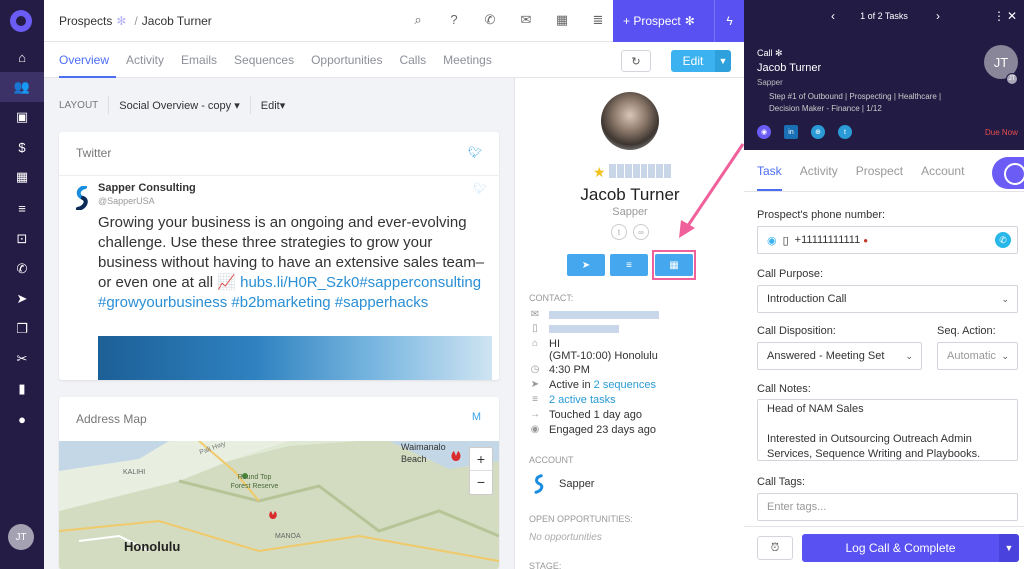 Image resolution: width=1024 pixels, height=569 pixels. I want to click on layout-edit-menu: Edit▾, so click(273, 105).